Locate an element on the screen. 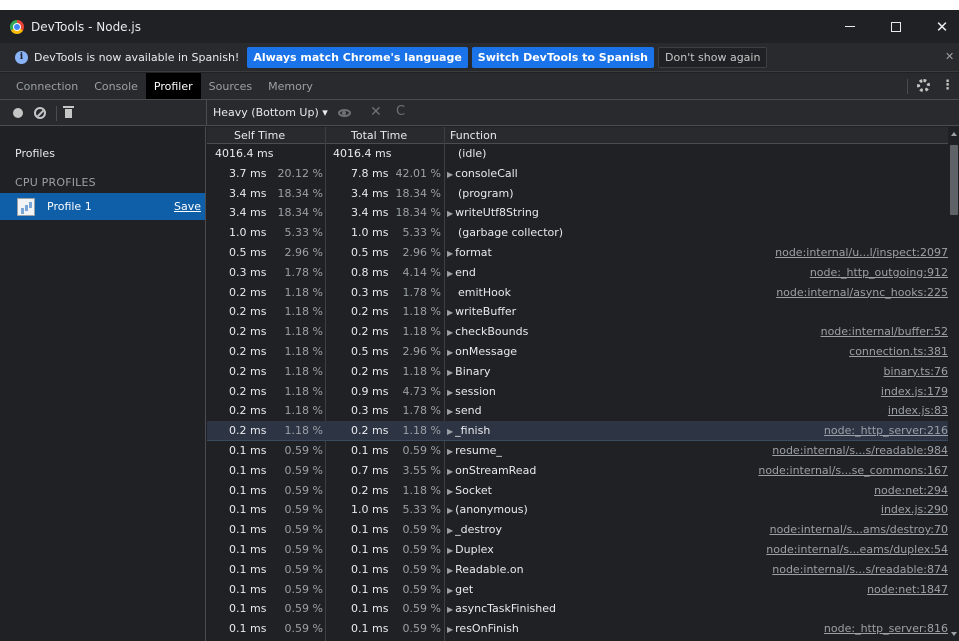  maximize-button is located at coordinates (896, 26).